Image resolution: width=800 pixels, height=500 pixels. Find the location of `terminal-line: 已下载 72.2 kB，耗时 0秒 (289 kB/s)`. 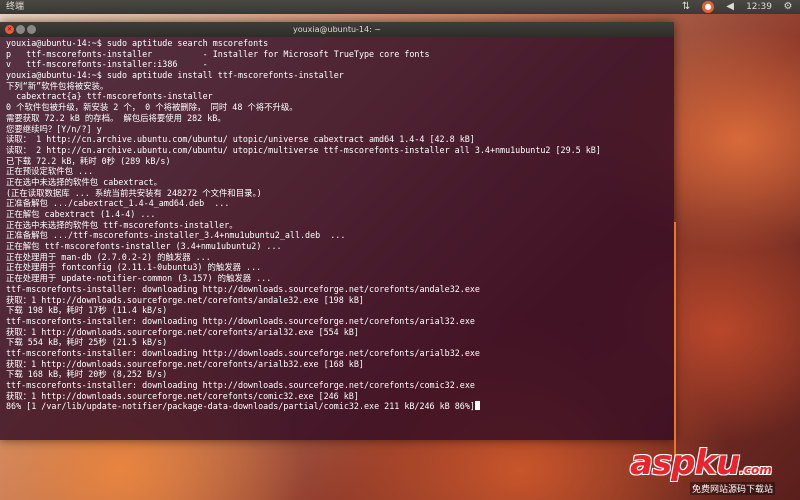

terminal-line: 已下载 72.2 kB，耗时 0秒 (289 kB/s) is located at coordinates (88, 160).